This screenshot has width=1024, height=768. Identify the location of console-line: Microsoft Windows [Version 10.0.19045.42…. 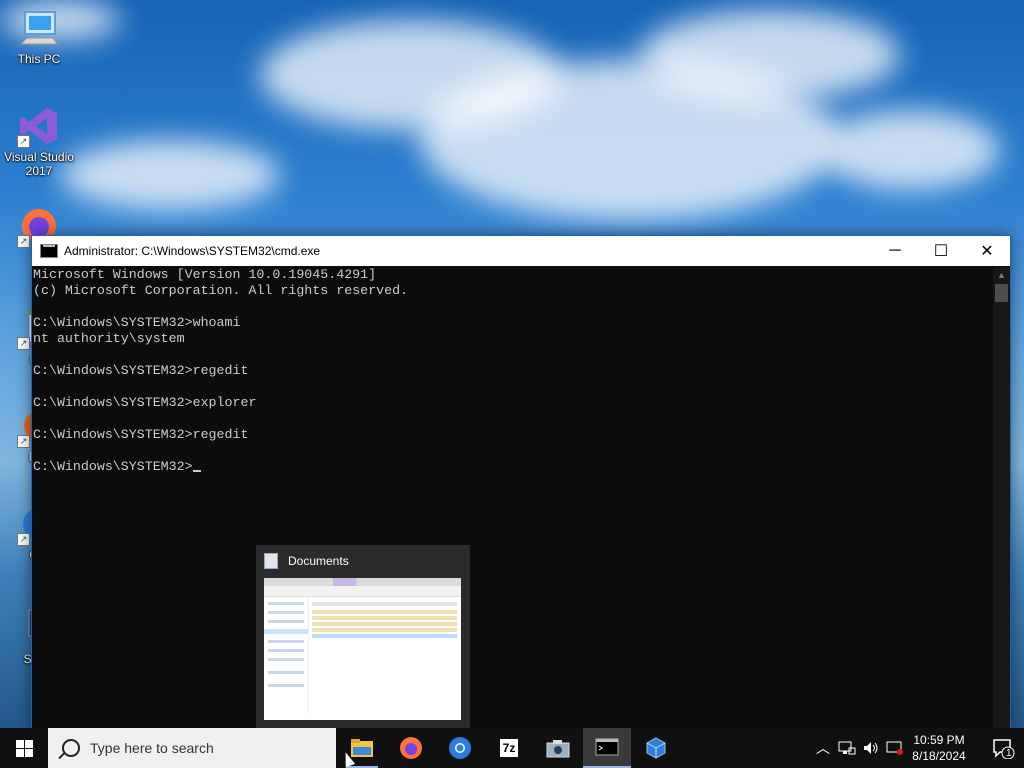
(205, 274).